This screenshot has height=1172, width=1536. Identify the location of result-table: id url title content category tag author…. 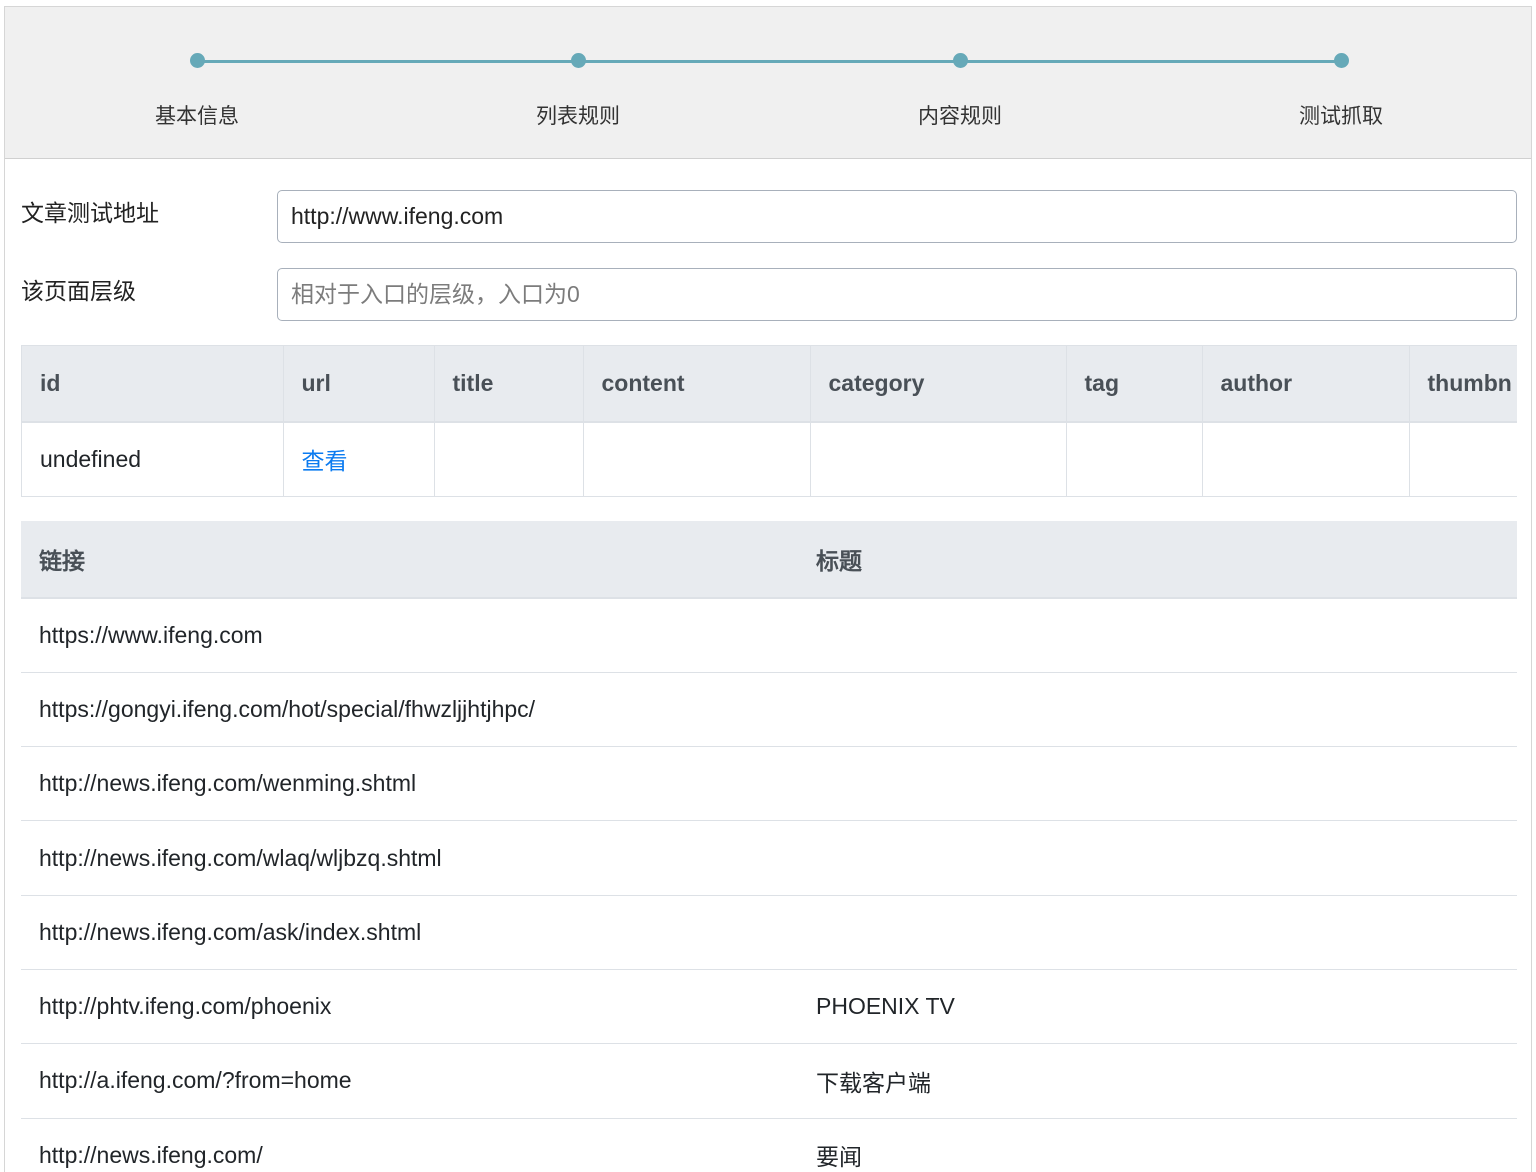
(769, 421).